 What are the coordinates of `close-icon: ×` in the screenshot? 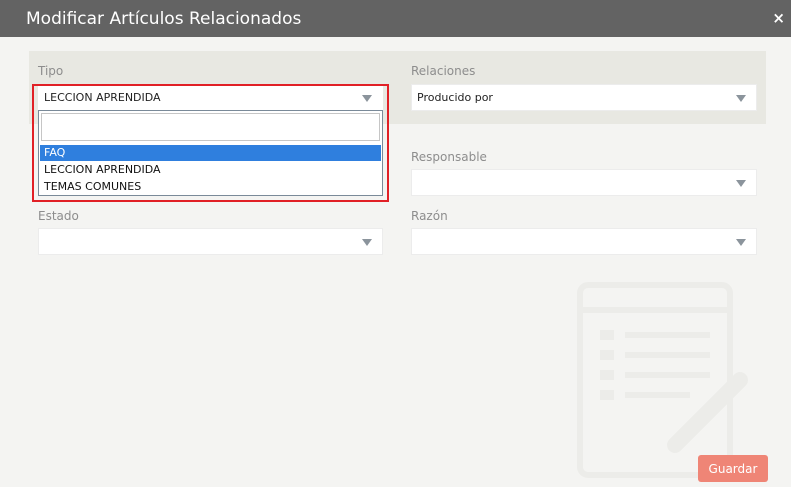 It's located at (778, 18).